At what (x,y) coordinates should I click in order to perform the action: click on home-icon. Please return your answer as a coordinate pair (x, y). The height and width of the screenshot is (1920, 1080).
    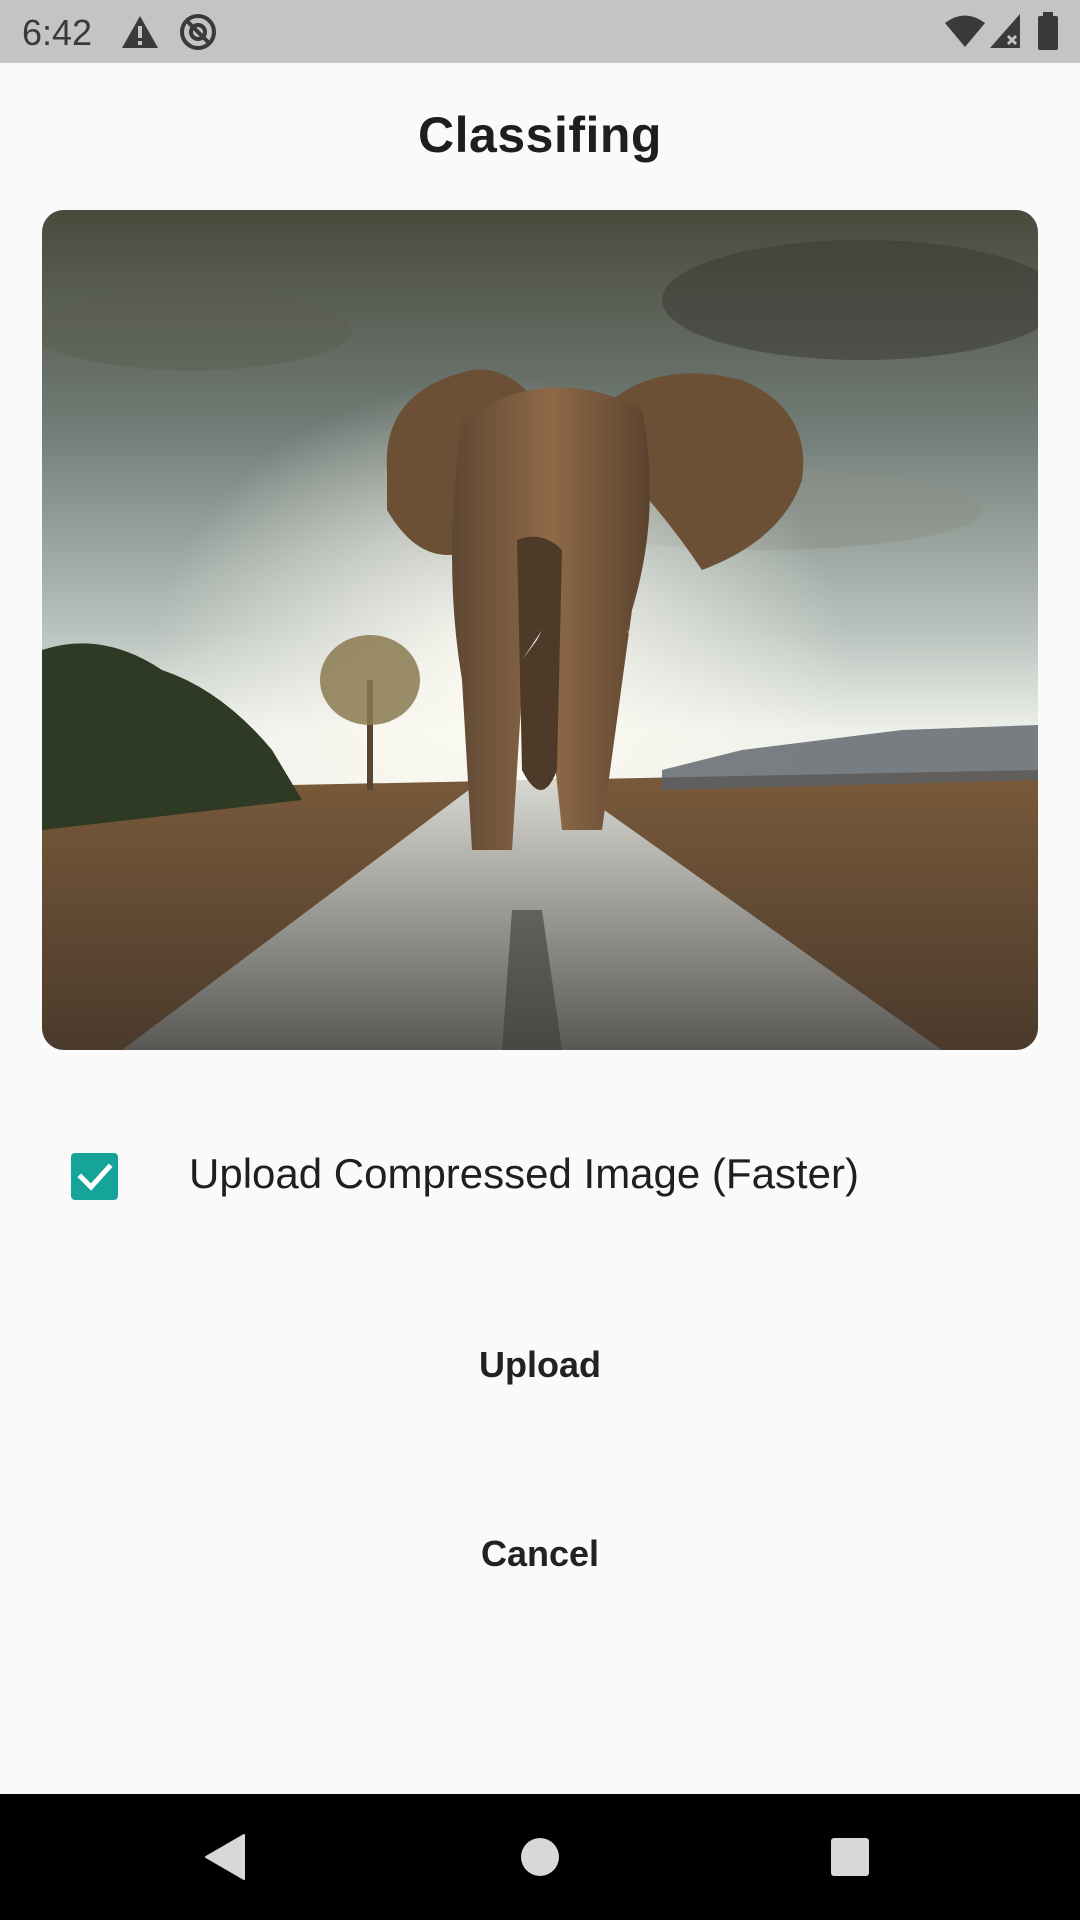
    Looking at the image, I should click on (540, 1857).